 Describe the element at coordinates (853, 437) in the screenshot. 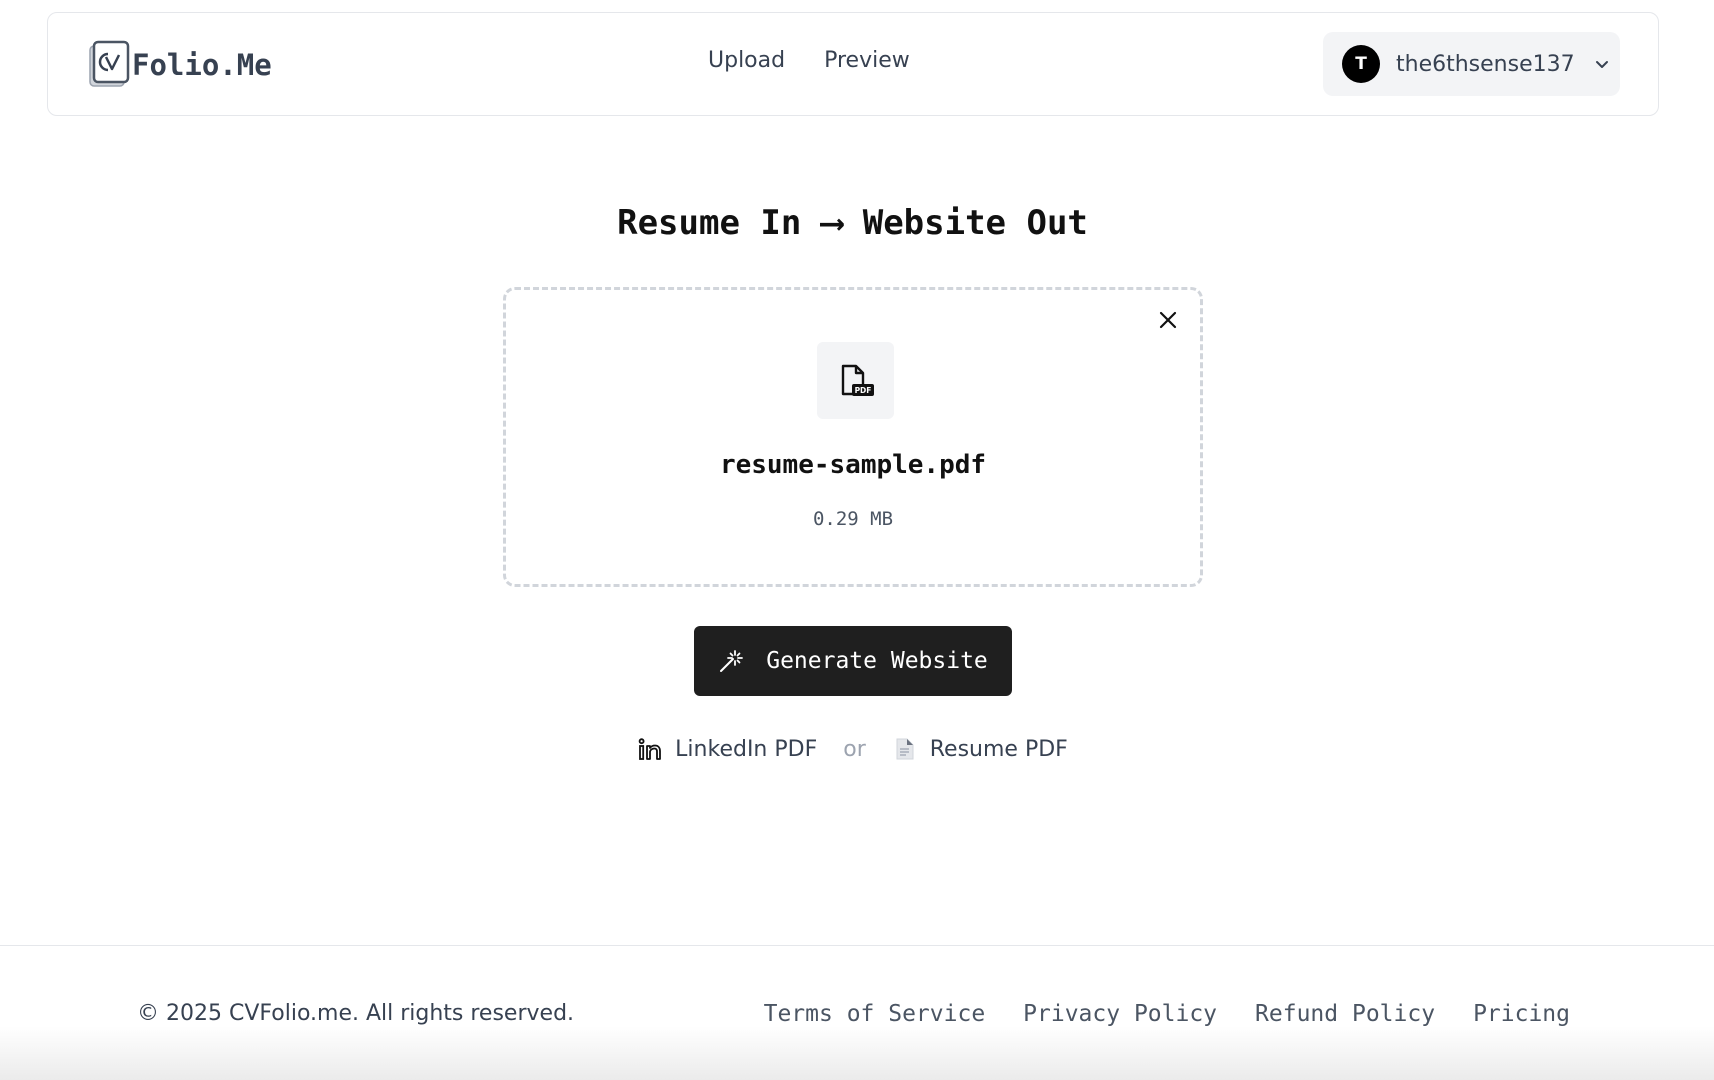

I see `file-dropzone: PDF resume-sample.pdf 0.29 MB` at that location.